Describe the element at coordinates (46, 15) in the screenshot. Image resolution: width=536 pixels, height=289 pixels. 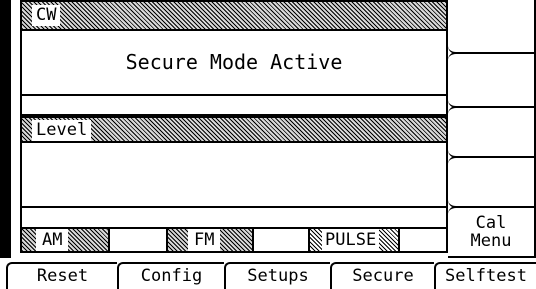
I see `cw-label: CW` at that location.